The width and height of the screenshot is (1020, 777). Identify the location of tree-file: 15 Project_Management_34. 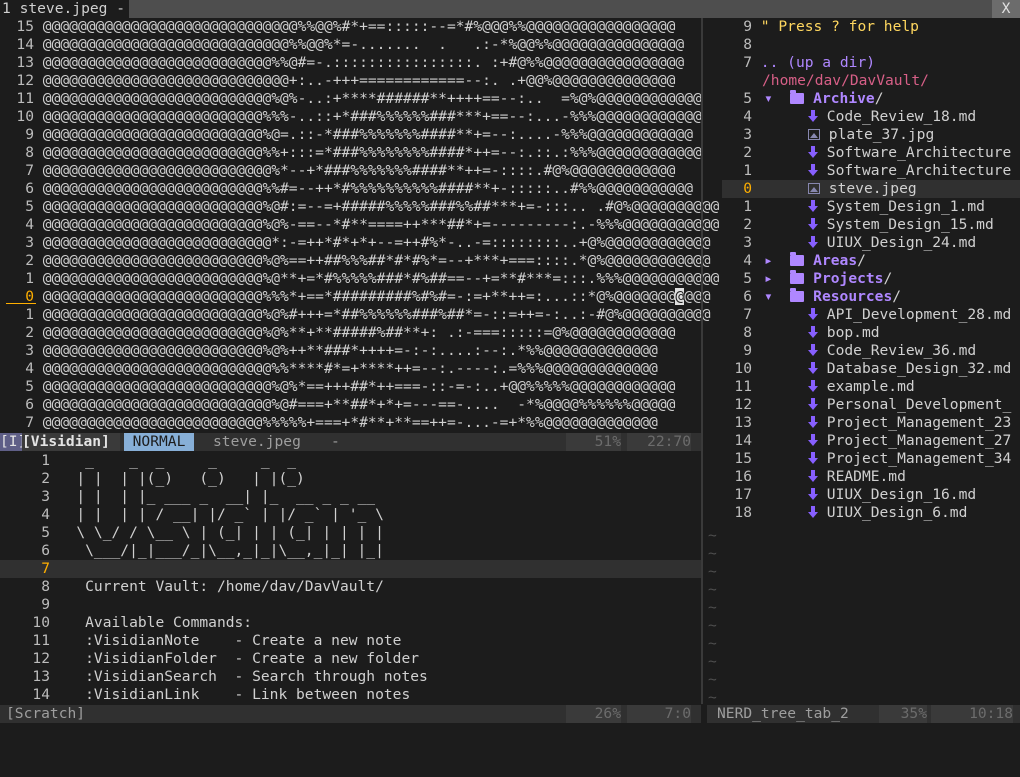
(871, 459).